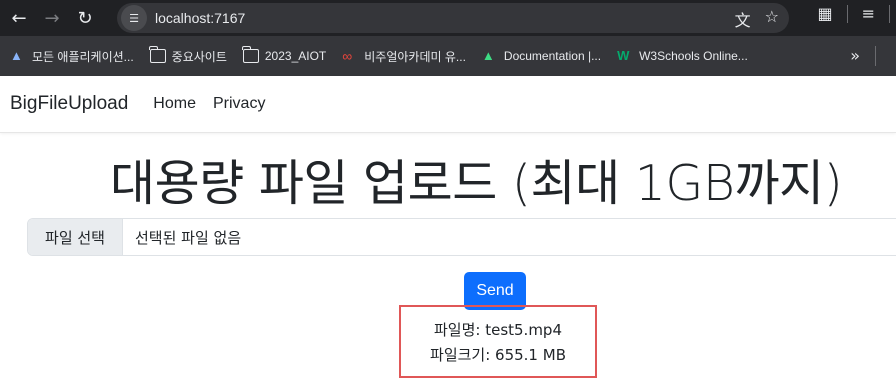  Describe the element at coordinates (448, 104) in the screenshot. I see `app-navbar: BigFileUpload Home Privacy` at that location.